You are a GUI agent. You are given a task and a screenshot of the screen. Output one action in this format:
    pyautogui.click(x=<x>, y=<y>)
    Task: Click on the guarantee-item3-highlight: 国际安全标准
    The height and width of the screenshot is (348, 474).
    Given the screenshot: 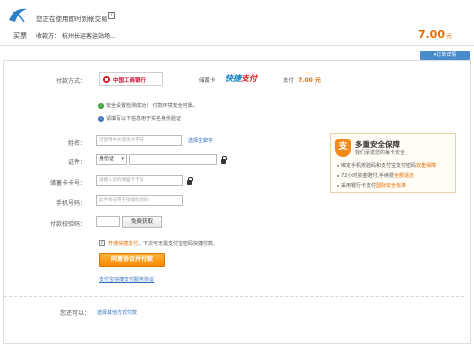 What is the action you would take?
    pyautogui.click(x=391, y=186)
    